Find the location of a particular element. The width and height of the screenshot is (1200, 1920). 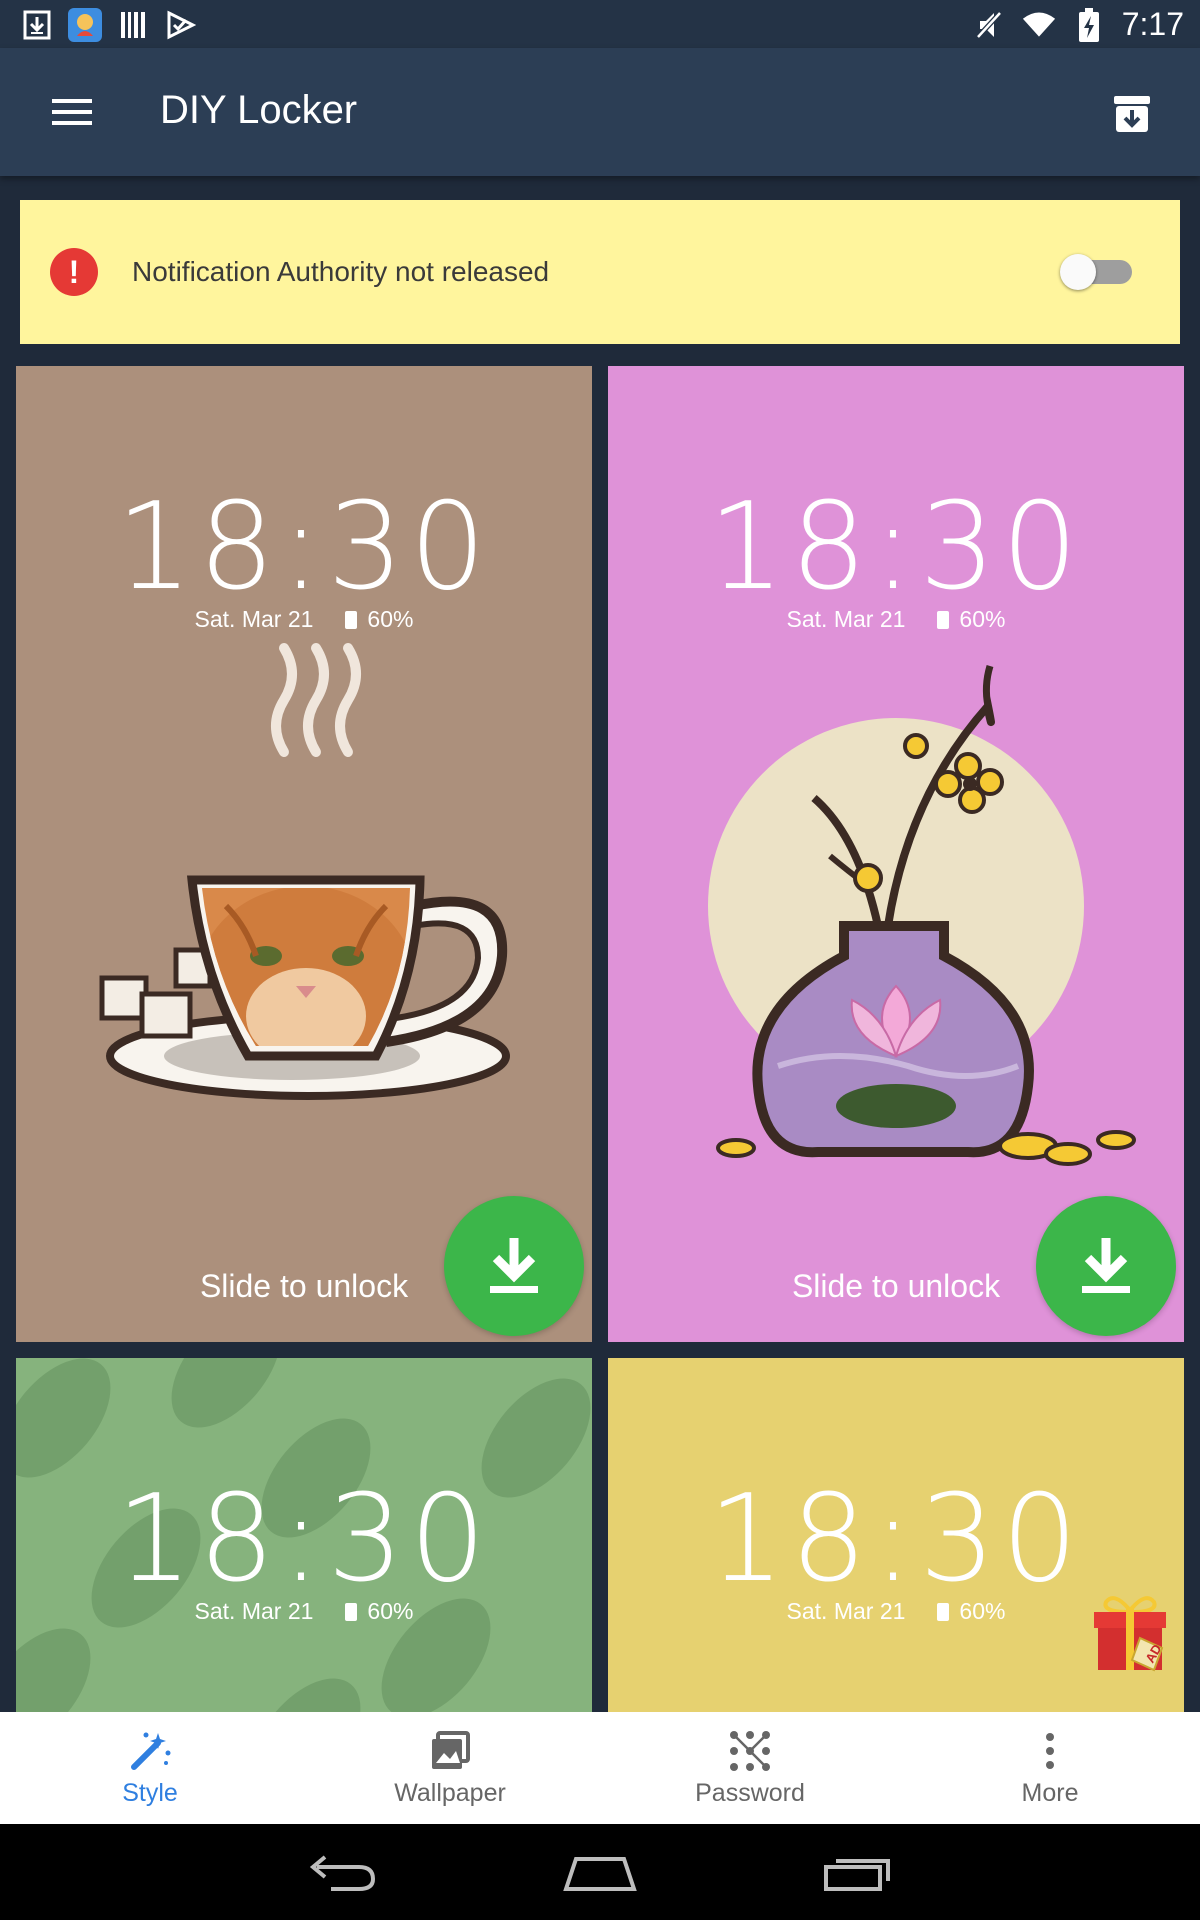

bottom-navigation: Style Wallpaper Password More is located at coordinates (600, 1768).